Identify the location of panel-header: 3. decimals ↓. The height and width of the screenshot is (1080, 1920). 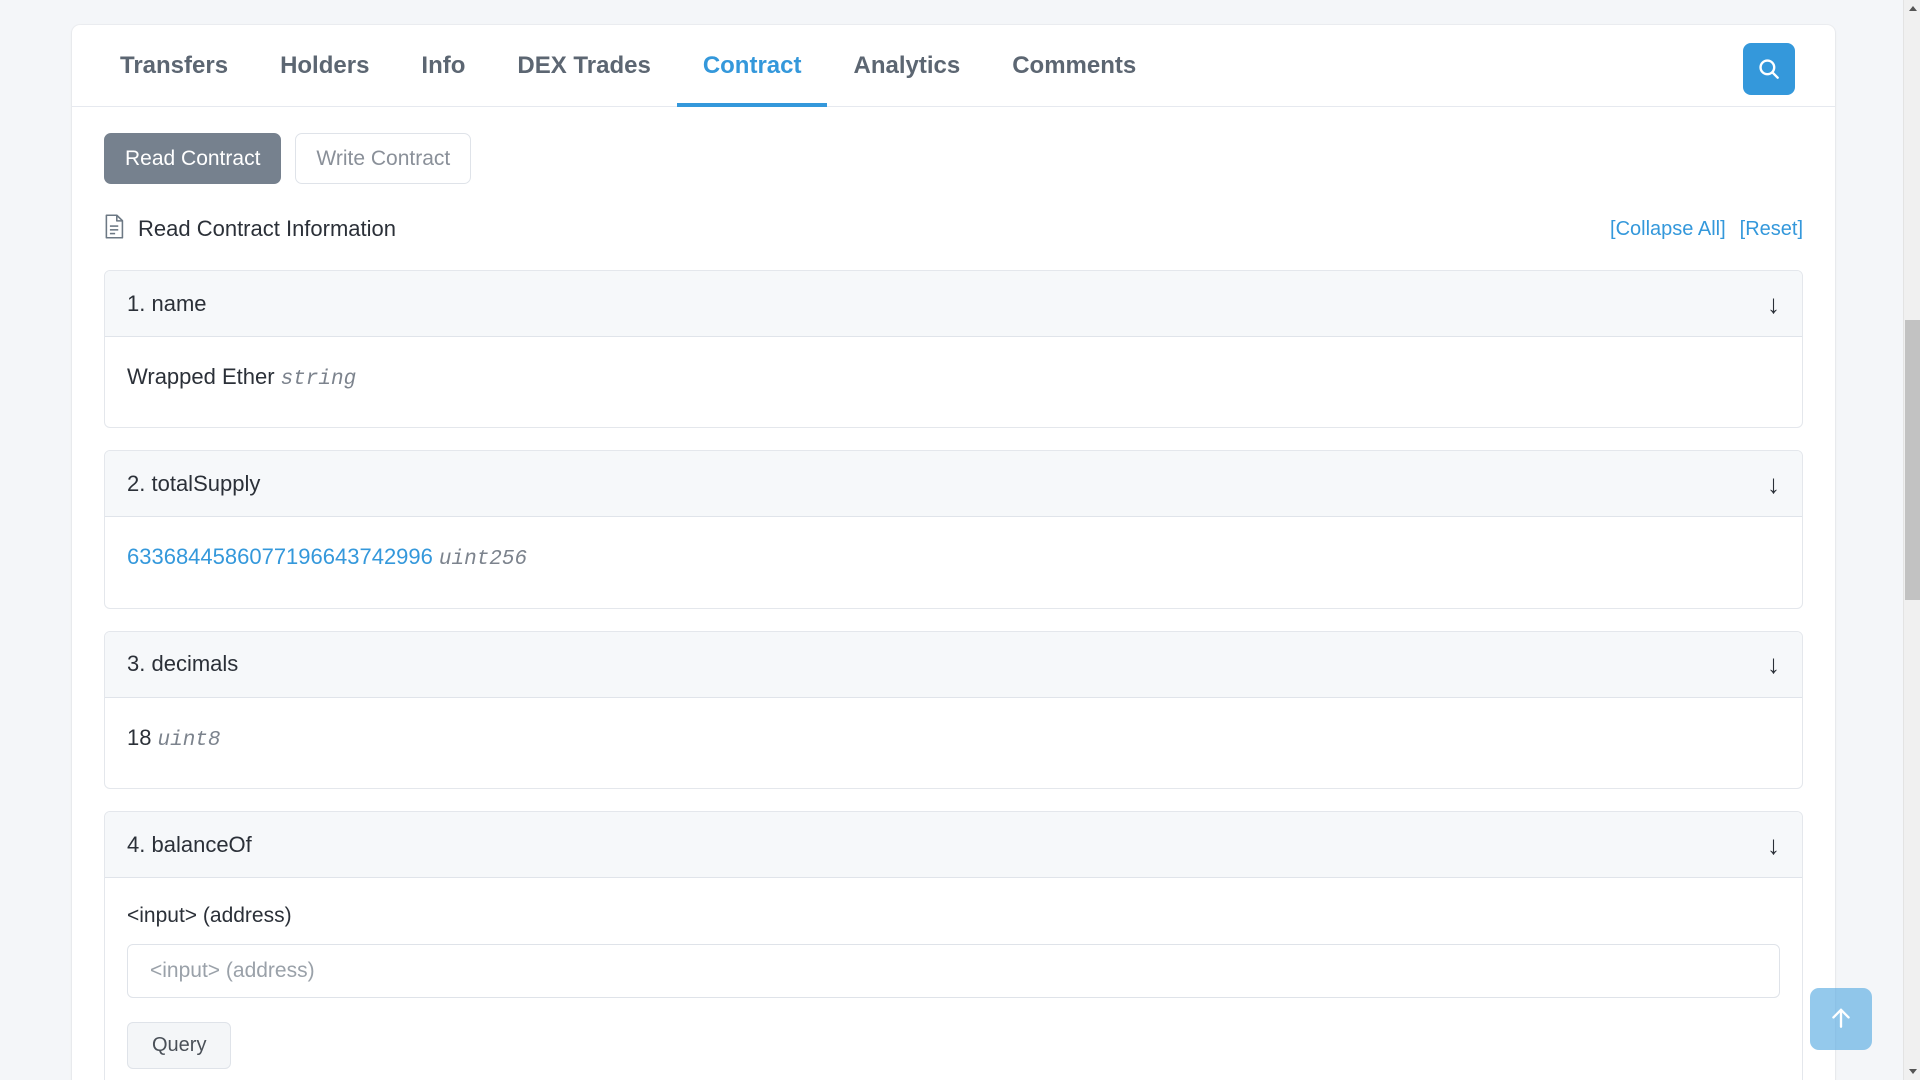
(953, 664).